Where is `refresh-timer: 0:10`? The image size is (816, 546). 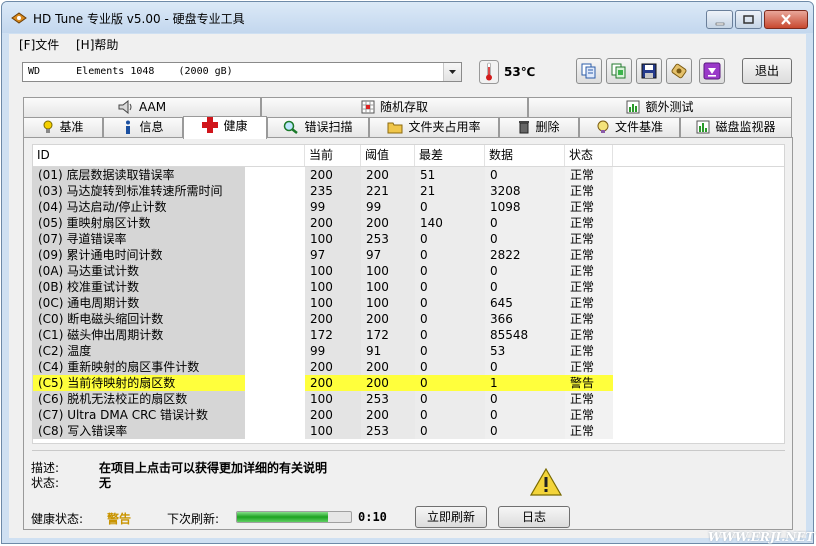 refresh-timer: 0:10 is located at coordinates (372, 517).